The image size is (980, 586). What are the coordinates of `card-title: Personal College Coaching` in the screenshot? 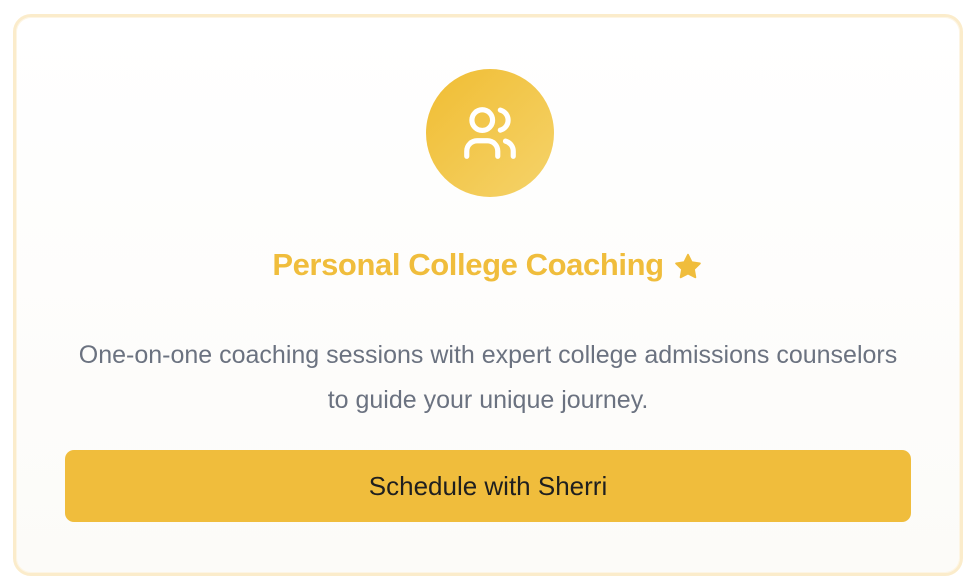 It's located at (468, 264).